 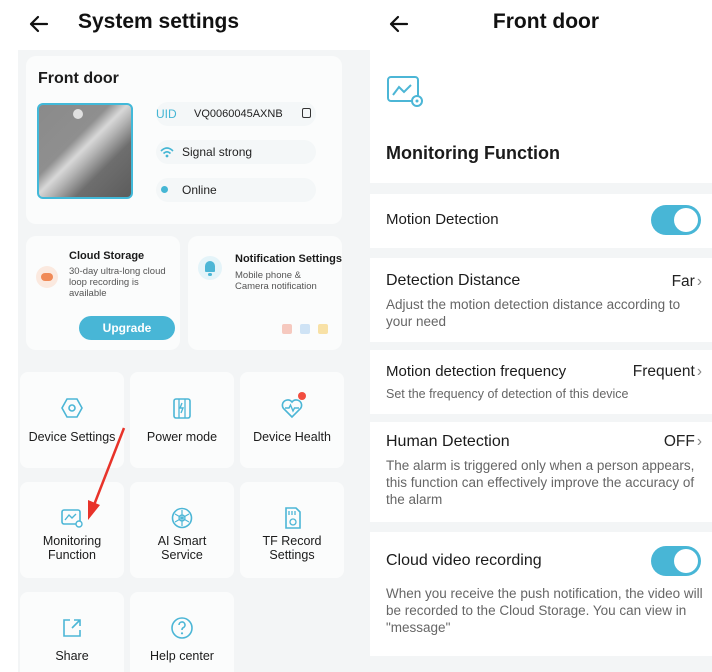 I want to click on tile-label-line1: Monitoring, so click(x=72, y=541).